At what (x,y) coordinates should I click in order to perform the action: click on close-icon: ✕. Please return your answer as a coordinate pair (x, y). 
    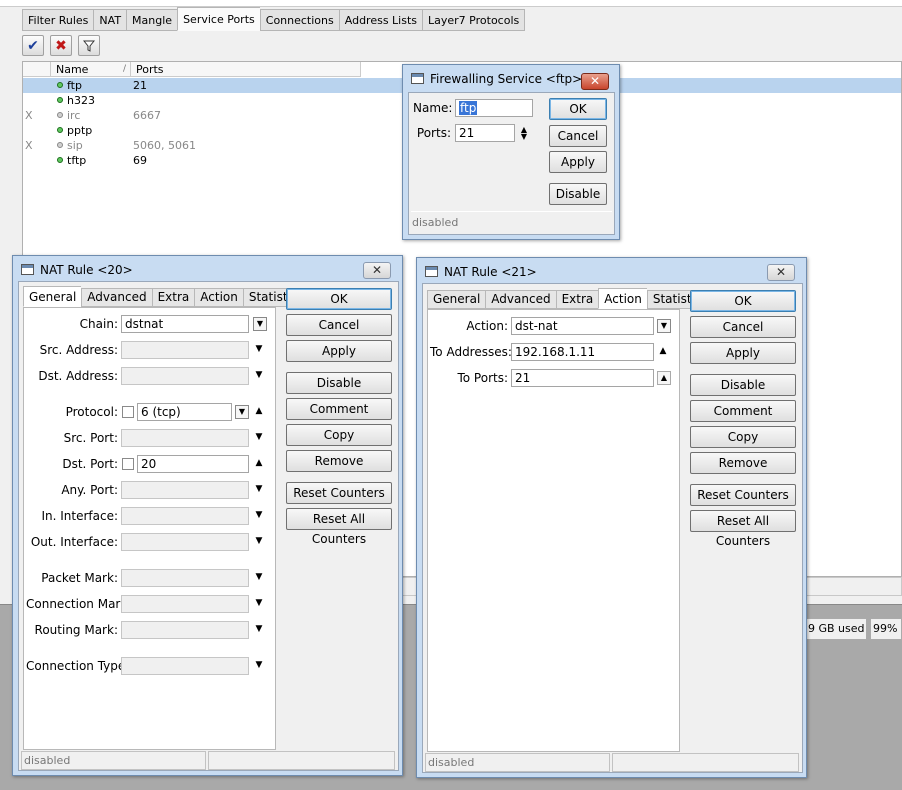
    Looking at the image, I should click on (377, 270).